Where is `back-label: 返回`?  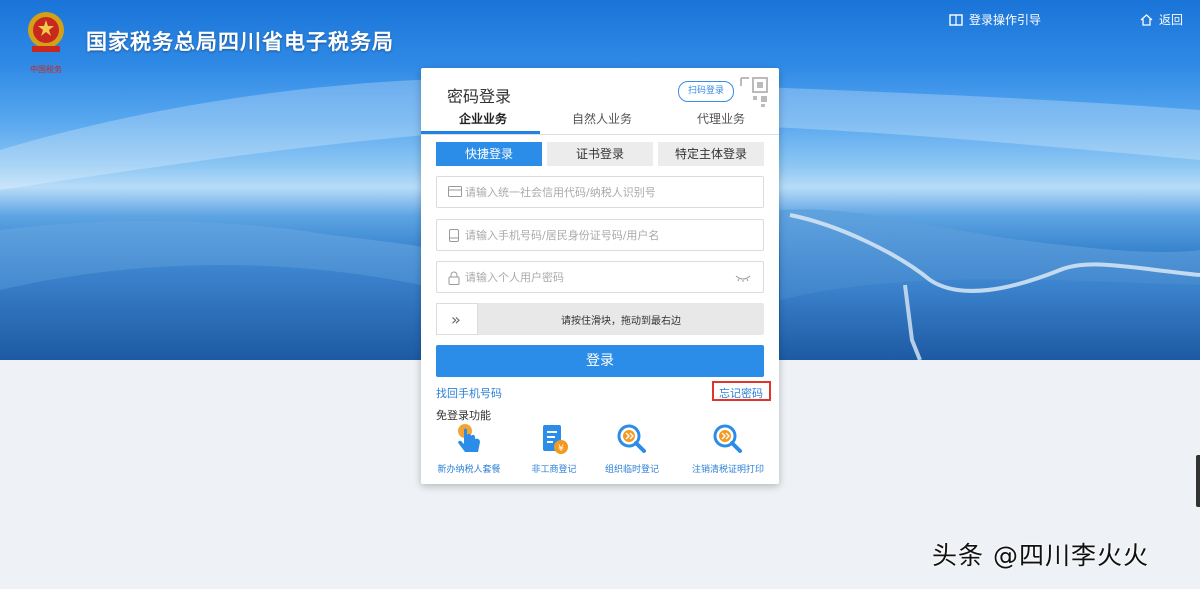 back-label: 返回 is located at coordinates (1171, 20).